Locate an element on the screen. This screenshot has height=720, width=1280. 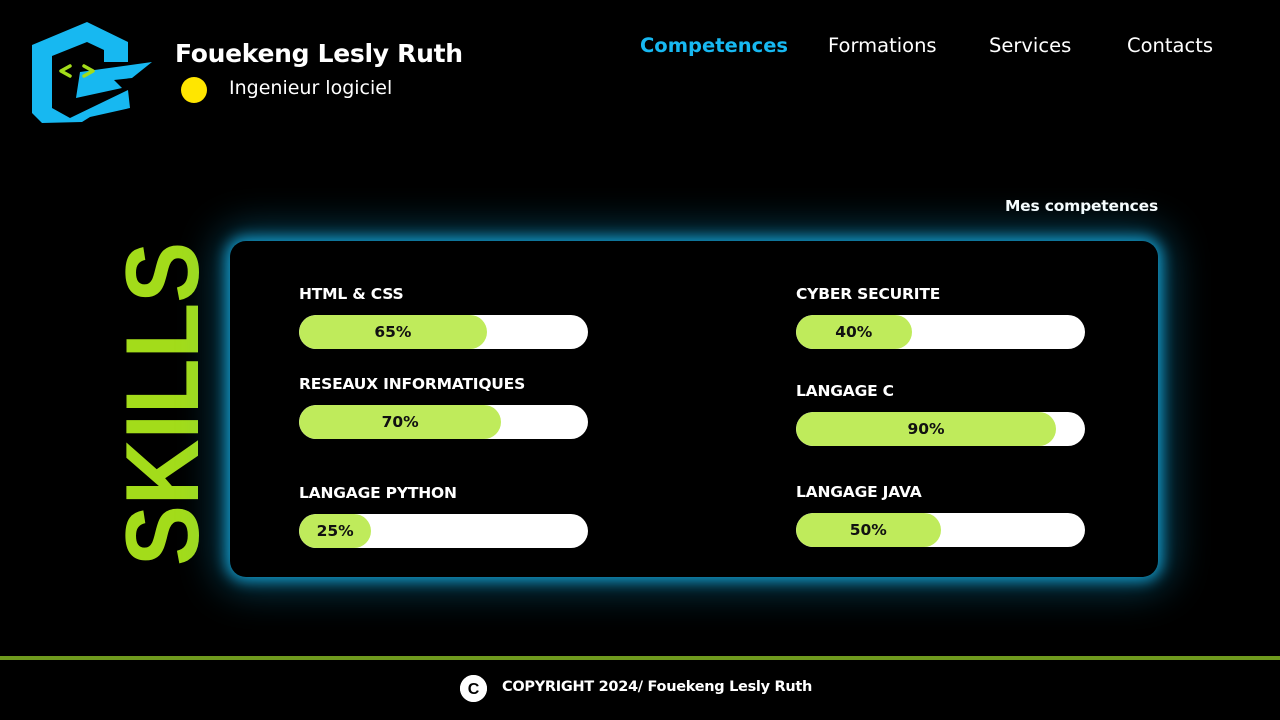
progress-fill: 65% is located at coordinates (393, 332).